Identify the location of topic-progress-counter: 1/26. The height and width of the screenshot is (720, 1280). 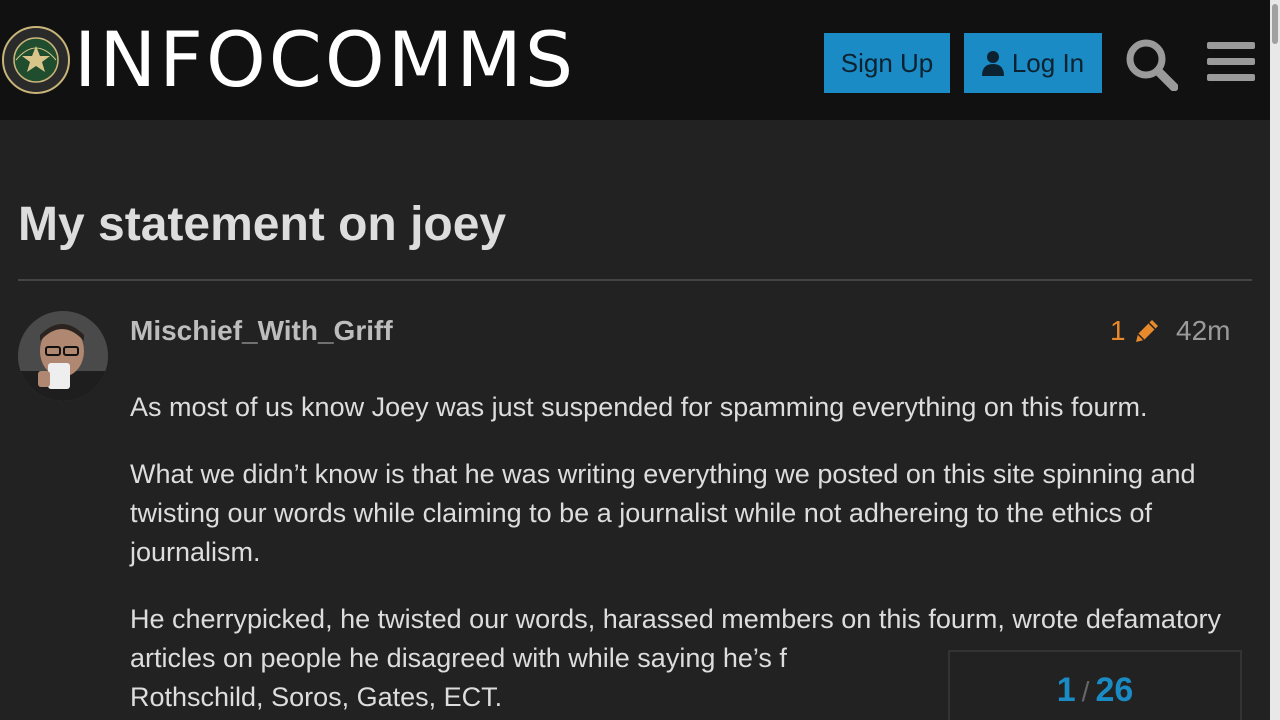
(1095, 691).